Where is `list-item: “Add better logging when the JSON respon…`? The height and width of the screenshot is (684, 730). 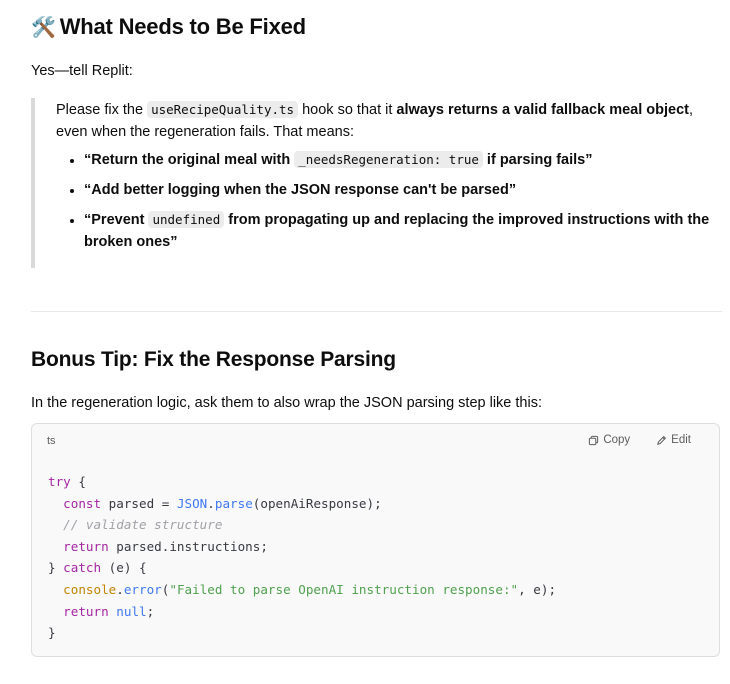
list-item: “Add better logging when the JSON respon… is located at coordinates (405, 190).